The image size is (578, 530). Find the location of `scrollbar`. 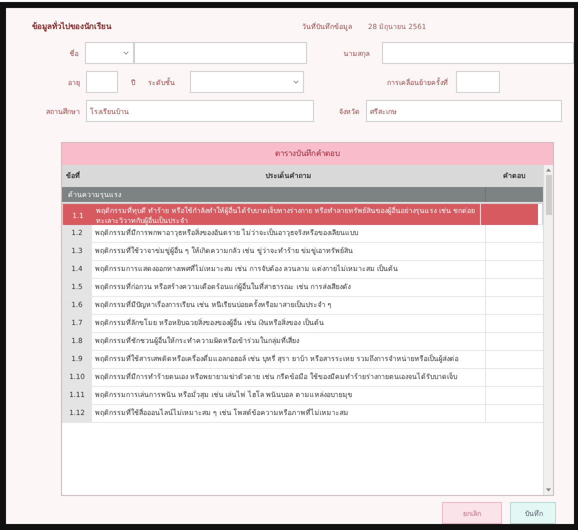

scrollbar is located at coordinates (548, 329).